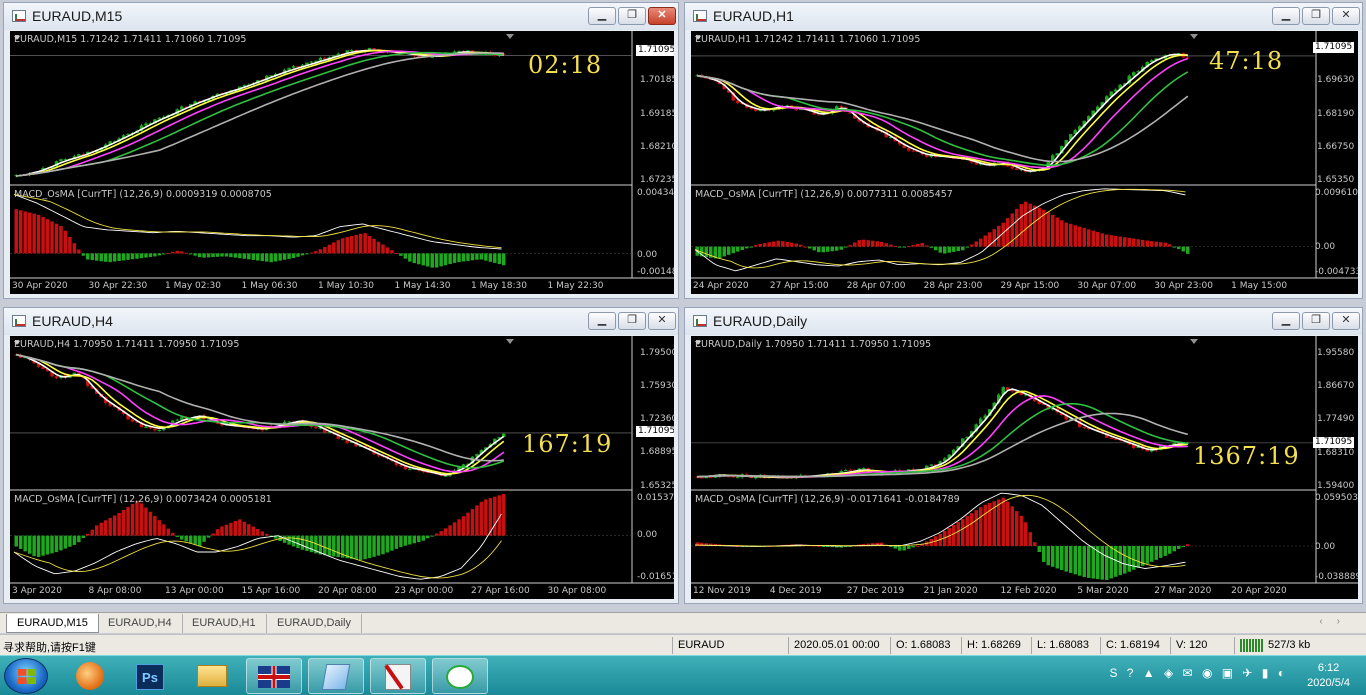 The height and width of the screenshot is (695, 1366). I want to click on taskbar-clock: 6:12 2020/5/4, so click(1328, 676).